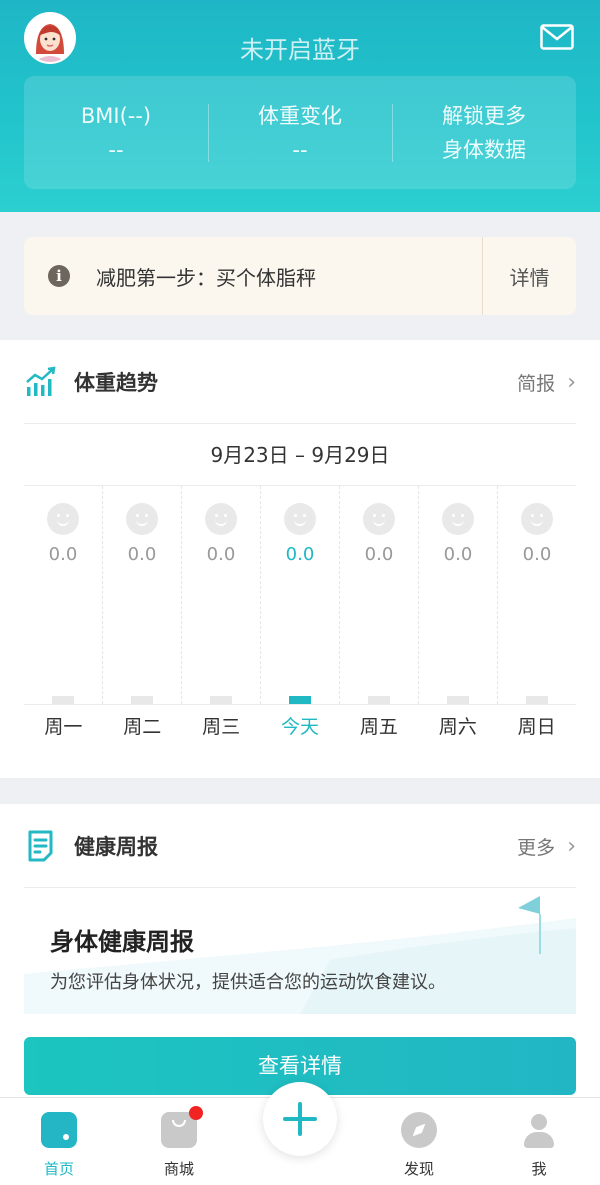  I want to click on body-stats-panel: BMI(--) -- 体重变化 -- 解锁更多 身体数据, so click(300, 132).